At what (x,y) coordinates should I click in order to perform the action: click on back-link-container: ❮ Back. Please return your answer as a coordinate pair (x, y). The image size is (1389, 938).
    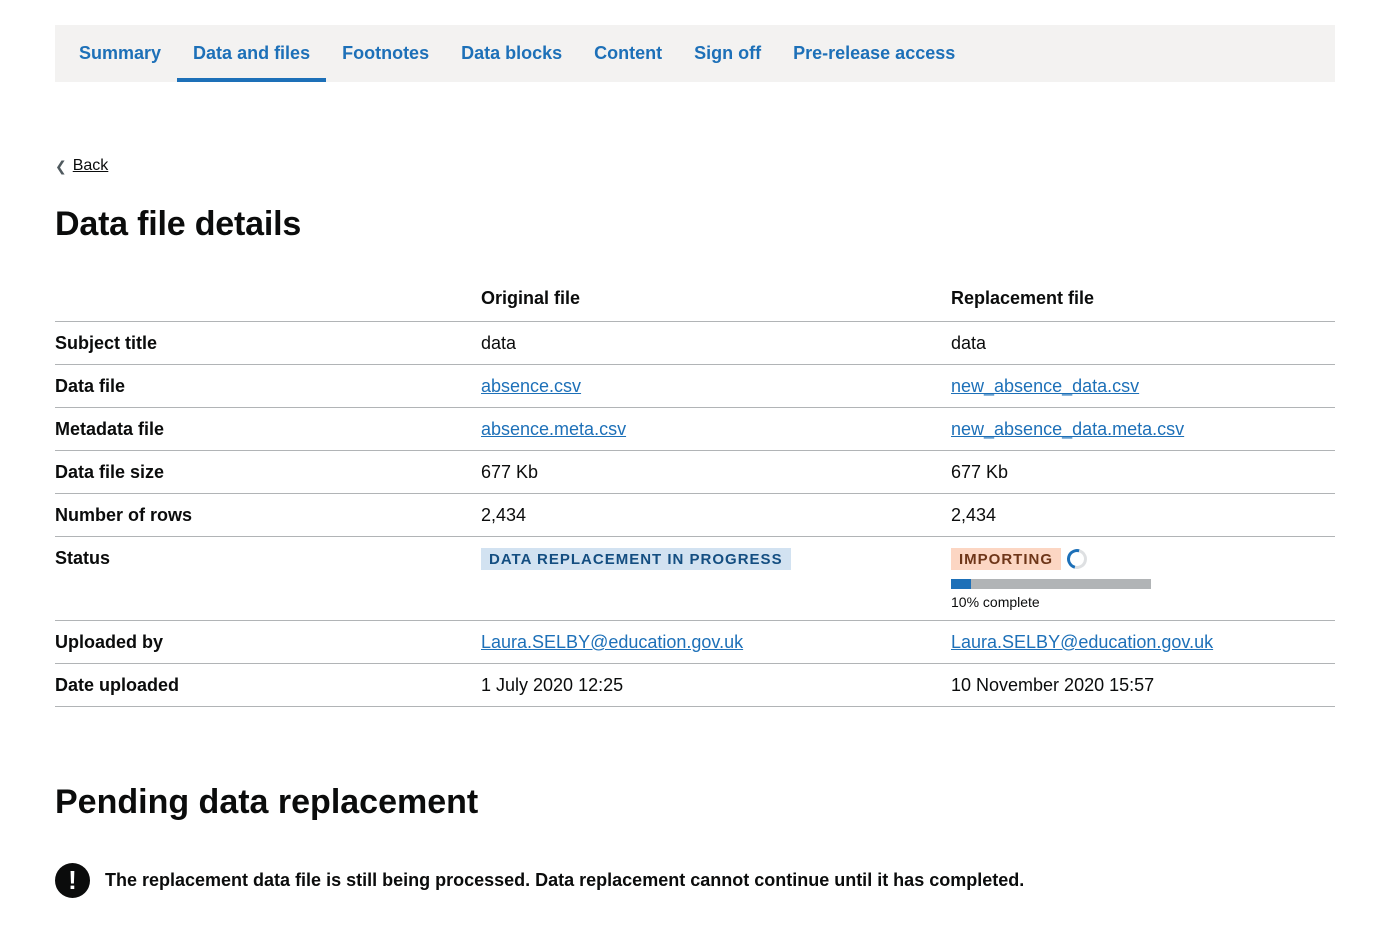
    Looking at the image, I should click on (81, 166).